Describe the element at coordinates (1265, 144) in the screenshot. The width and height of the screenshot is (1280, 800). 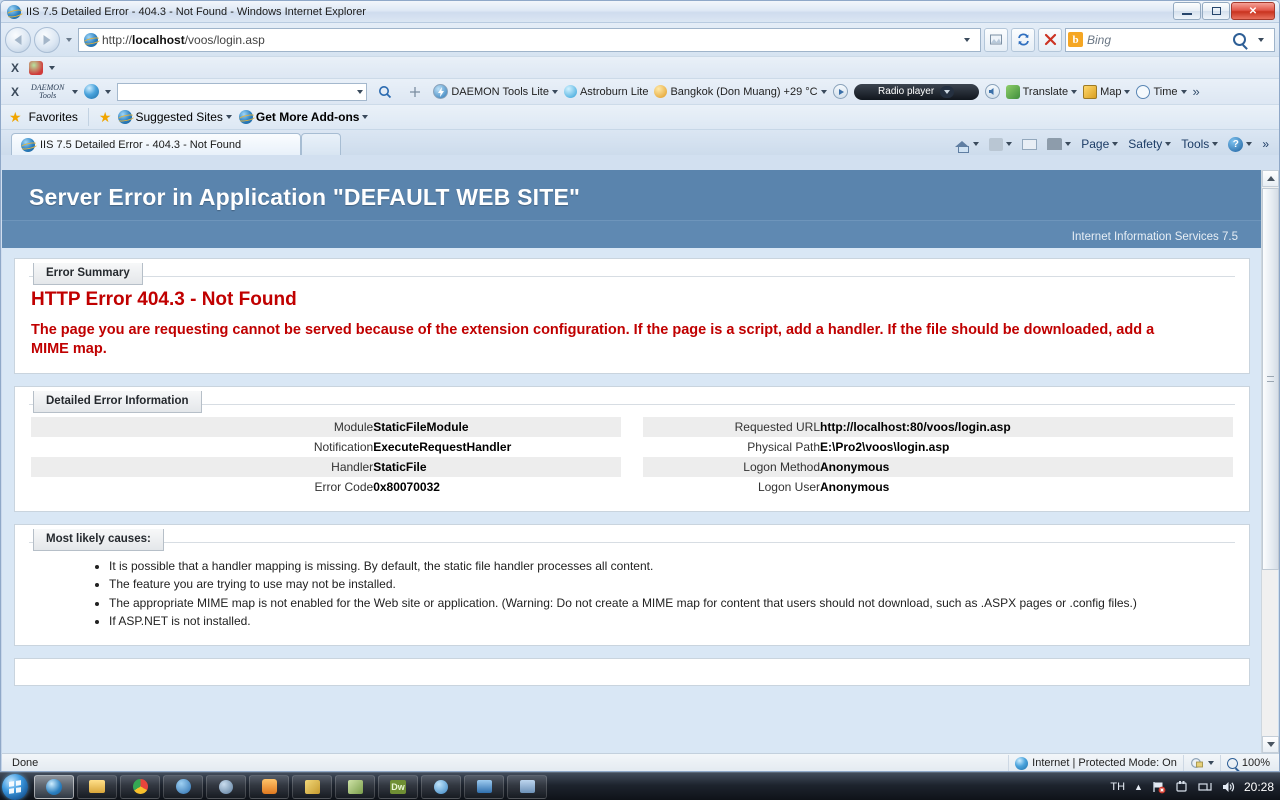
I see `command-bar-overflow: »` at that location.